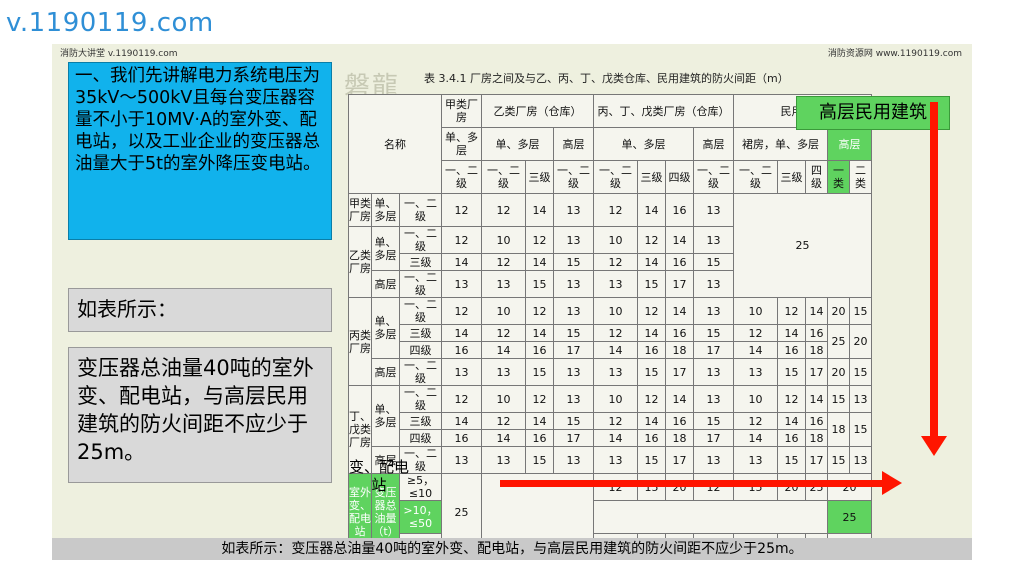  Describe the element at coordinates (119, 54) in the screenshot. I see `header-left-text: 消防大讲堂 v.1190119.com` at that location.